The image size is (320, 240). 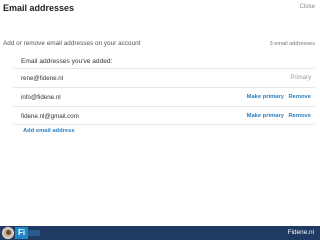 What do you see at coordinates (21, 233) in the screenshot?
I see `logo-icon: Fi` at bounding box center [21, 233].